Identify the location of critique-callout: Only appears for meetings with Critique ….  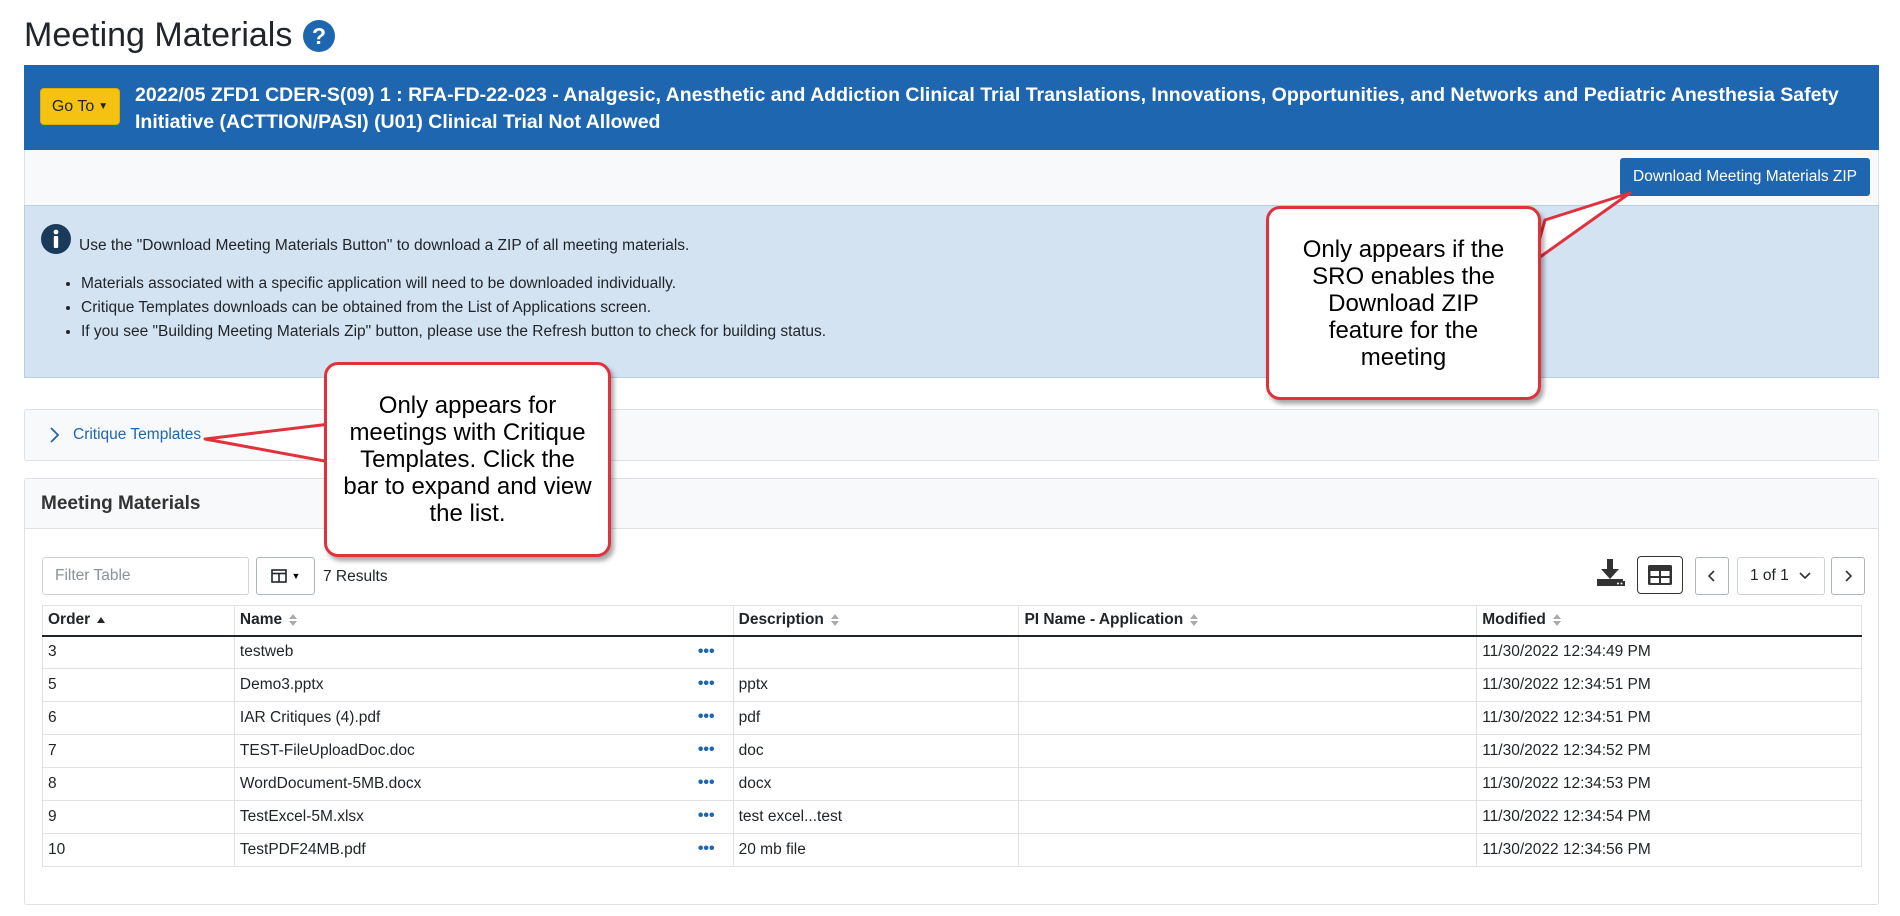
(467, 459).